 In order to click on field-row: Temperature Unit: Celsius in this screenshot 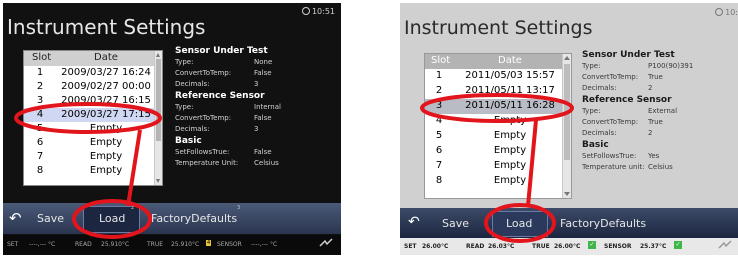, I will do `click(235, 163)`.